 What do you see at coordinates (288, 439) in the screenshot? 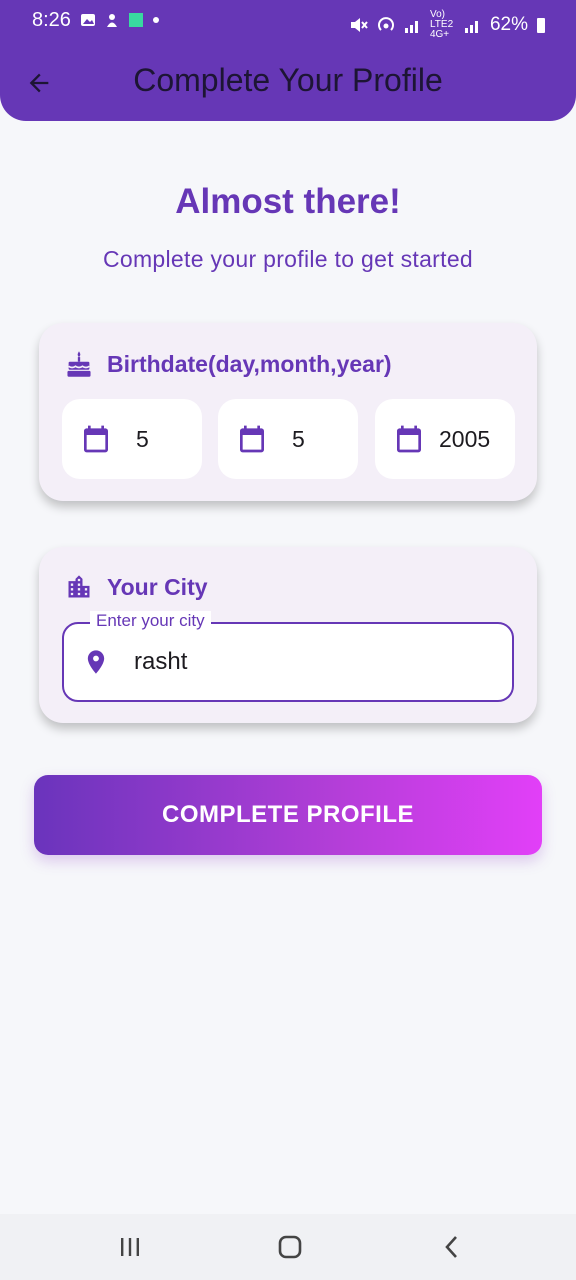
I see `month-field: 5` at bounding box center [288, 439].